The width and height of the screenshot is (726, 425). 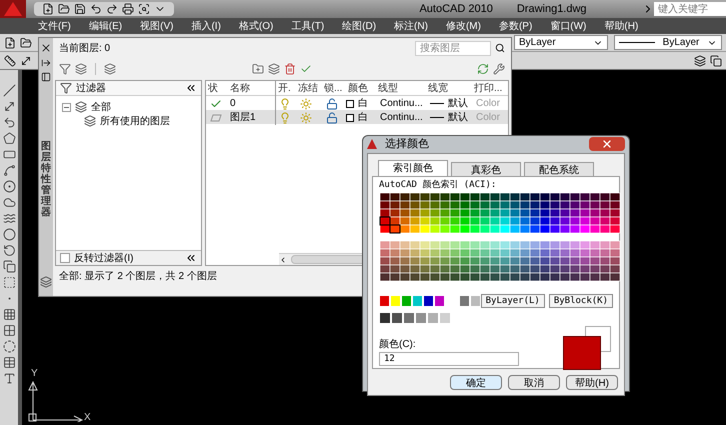 I want to click on copy-icon, so click(x=716, y=60).